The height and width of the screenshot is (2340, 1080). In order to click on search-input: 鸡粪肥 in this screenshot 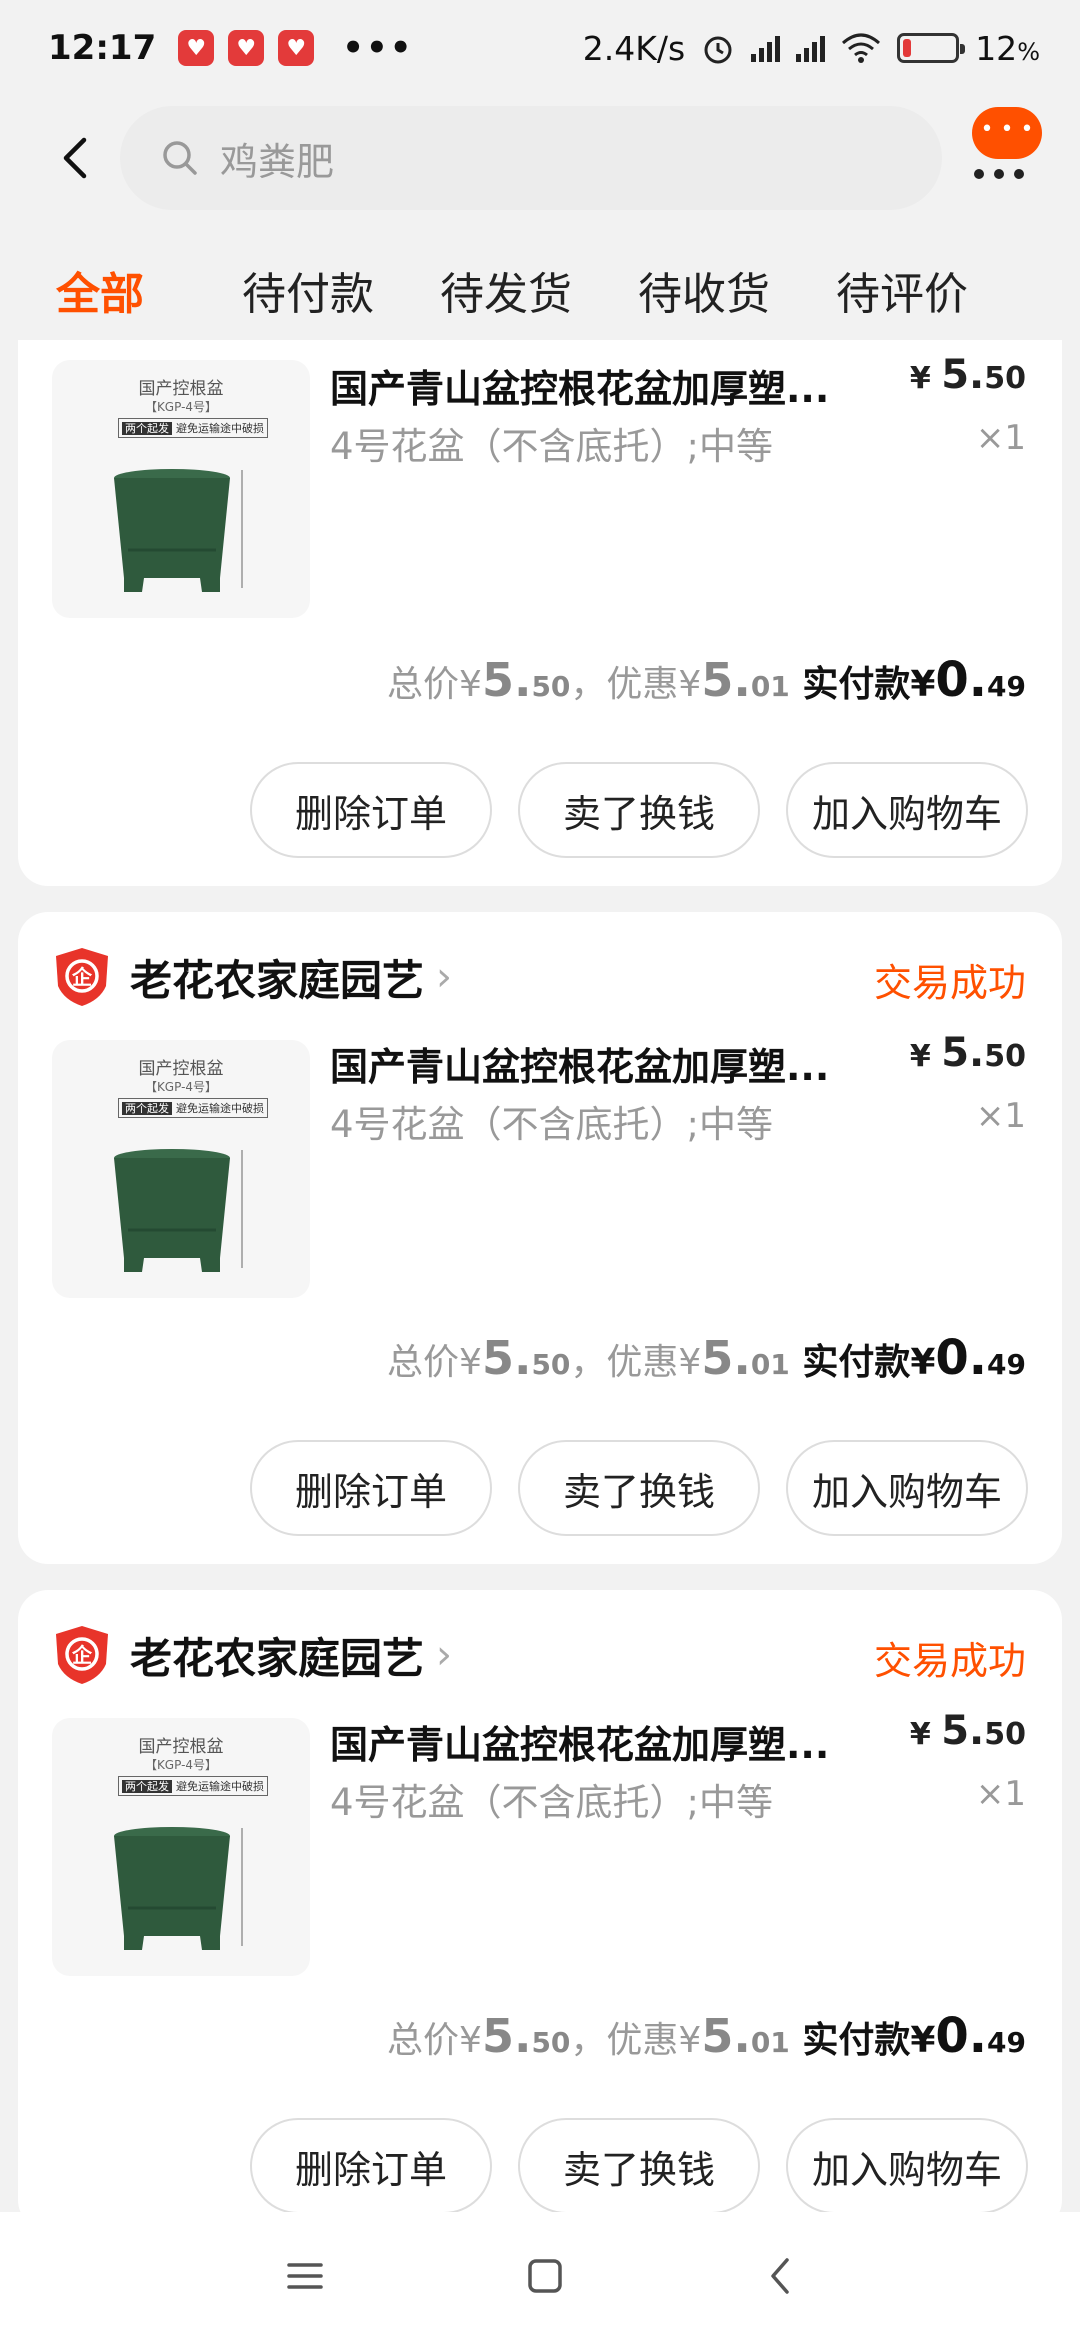, I will do `click(531, 158)`.